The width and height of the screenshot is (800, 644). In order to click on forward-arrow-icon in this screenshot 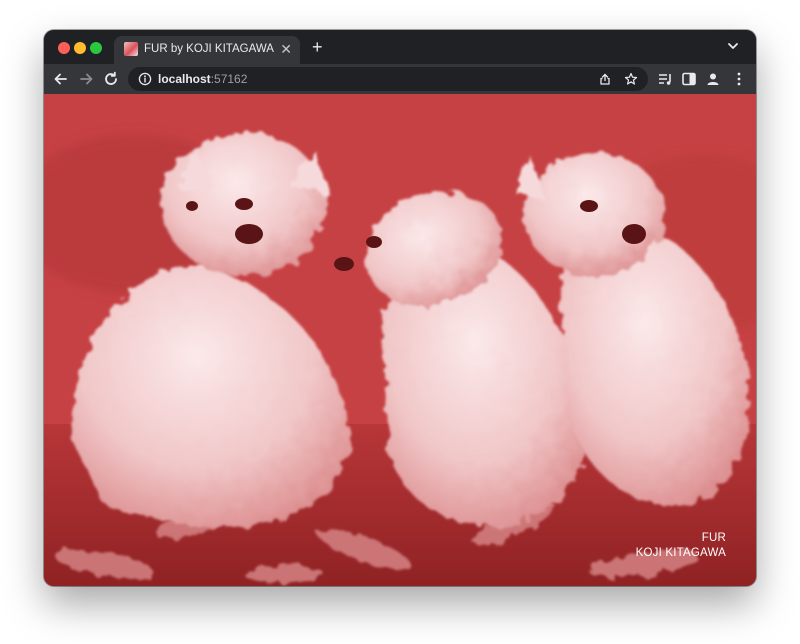, I will do `click(86, 79)`.